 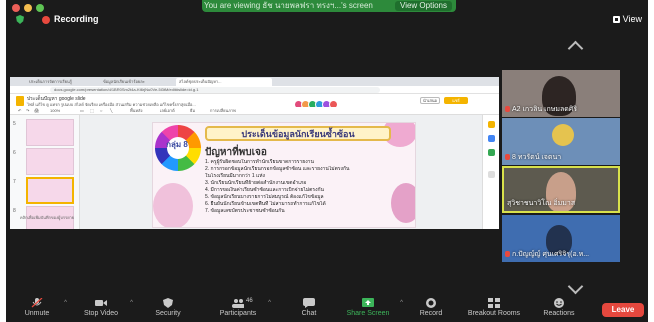 I want to click on keep-icon, so click(x=491, y=124).